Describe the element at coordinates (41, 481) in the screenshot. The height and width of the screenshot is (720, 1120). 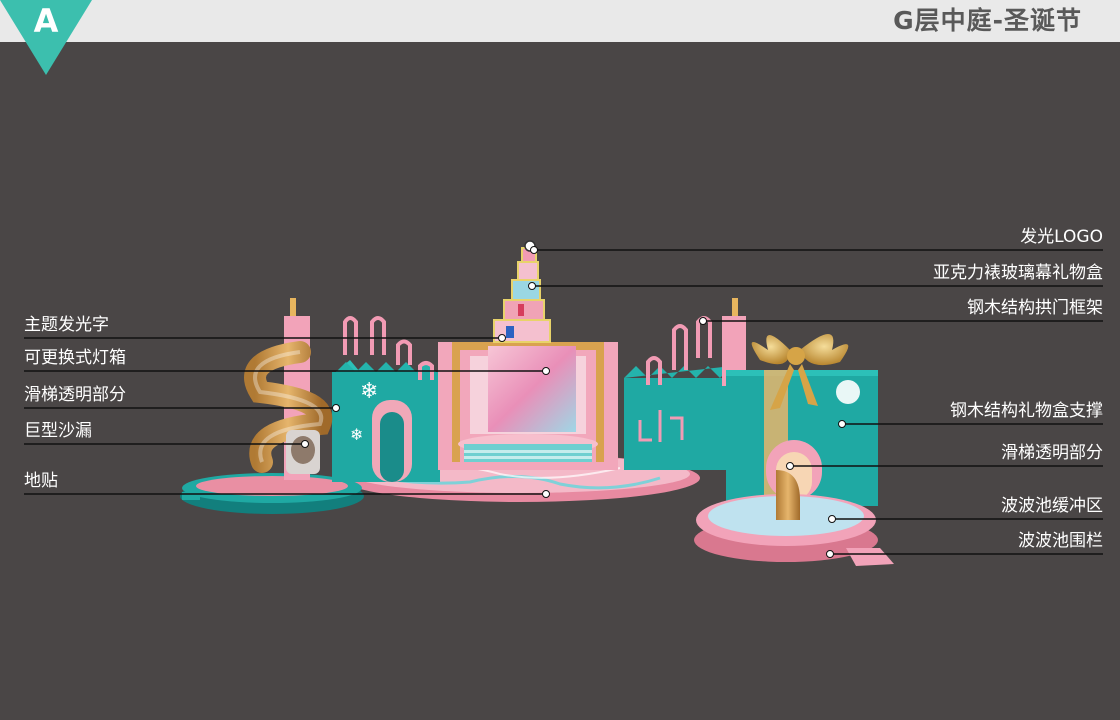
I see `label-floor-sticker: 地贴` at that location.